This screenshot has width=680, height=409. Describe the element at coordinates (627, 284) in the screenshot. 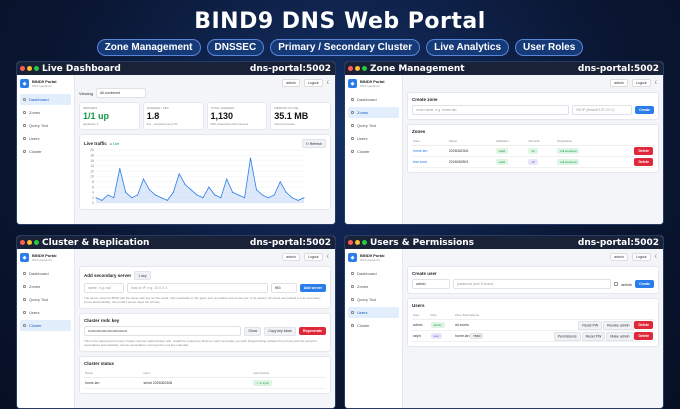

I see `admin-label: admin` at that location.